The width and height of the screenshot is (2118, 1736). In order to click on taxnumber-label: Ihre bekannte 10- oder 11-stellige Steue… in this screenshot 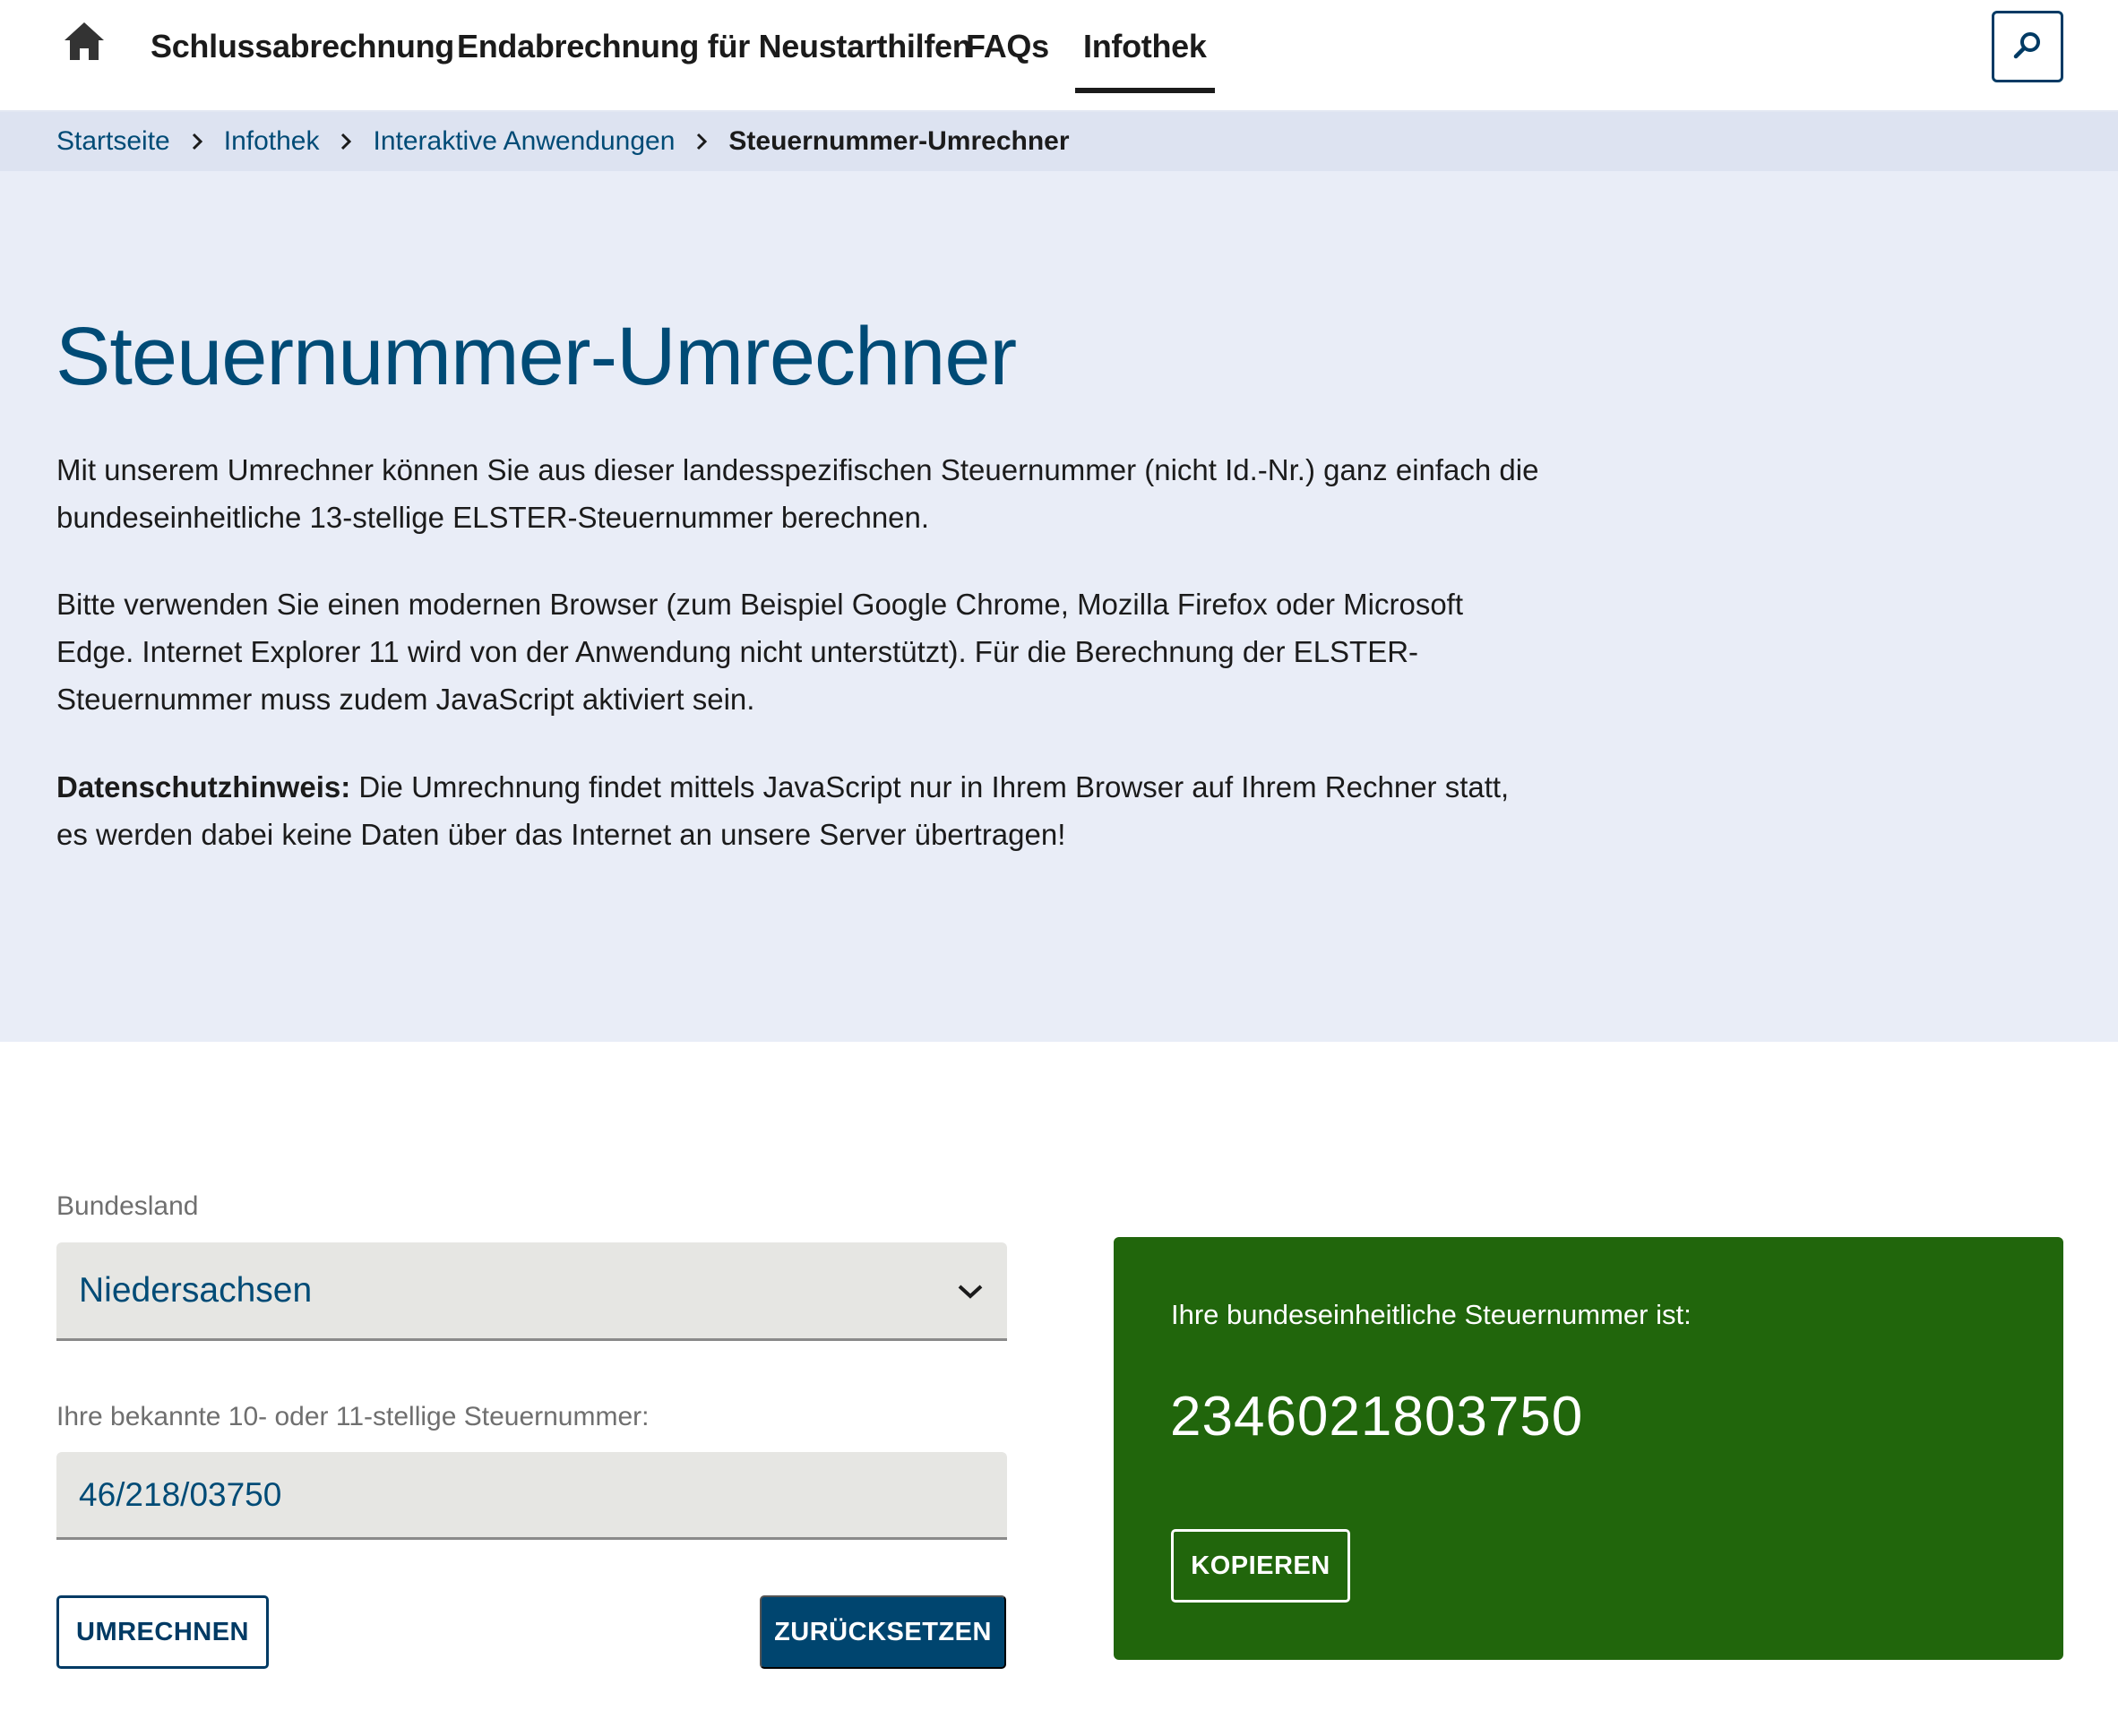, I will do `click(353, 1417)`.